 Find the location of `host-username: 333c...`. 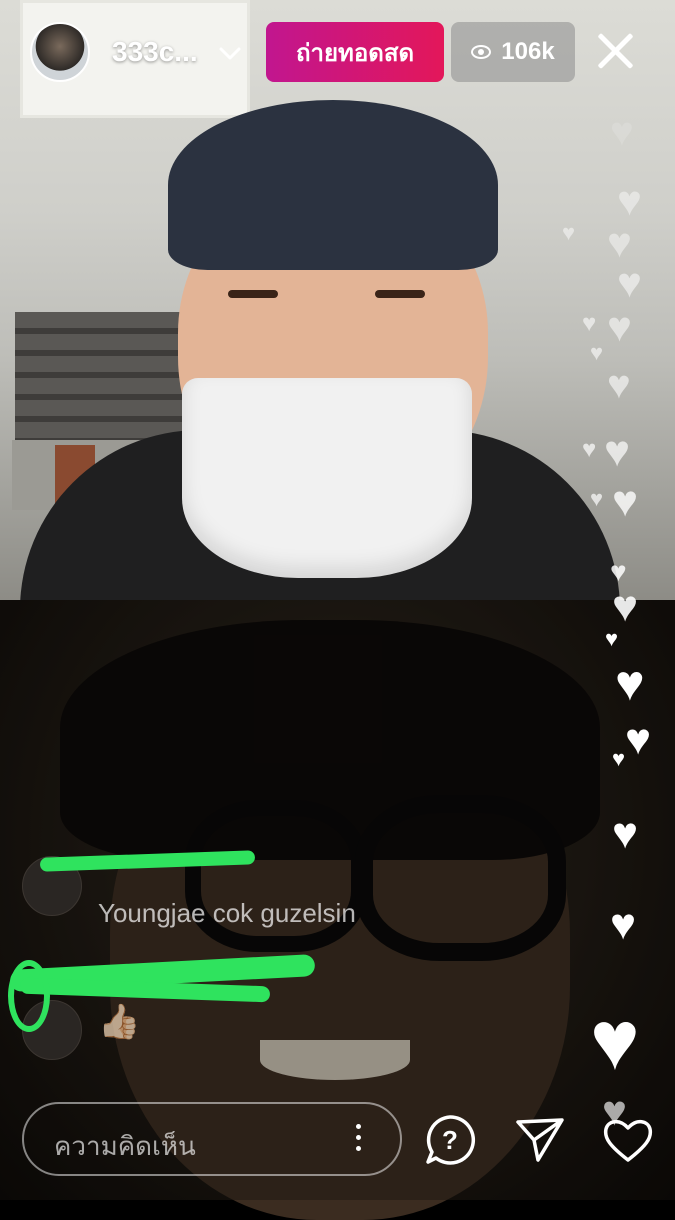

host-username: 333c... is located at coordinates (155, 52).